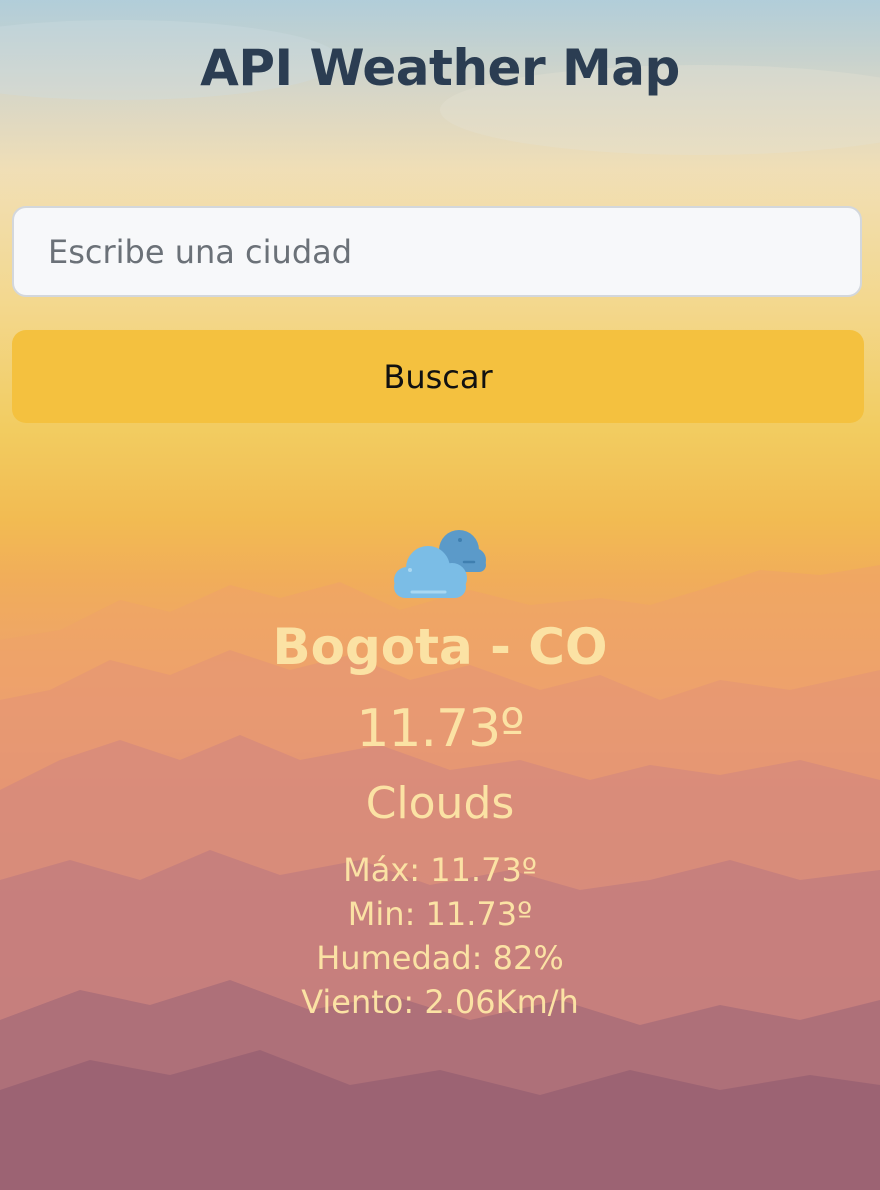 This screenshot has height=1190, width=880. I want to click on weather-description: Clouds, so click(440, 803).